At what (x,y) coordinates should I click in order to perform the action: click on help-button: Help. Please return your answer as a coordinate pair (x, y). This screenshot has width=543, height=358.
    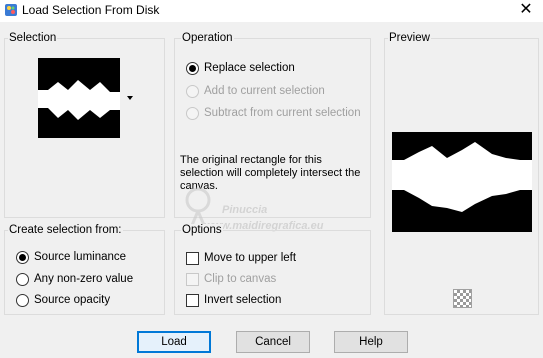
    Looking at the image, I should click on (371, 342).